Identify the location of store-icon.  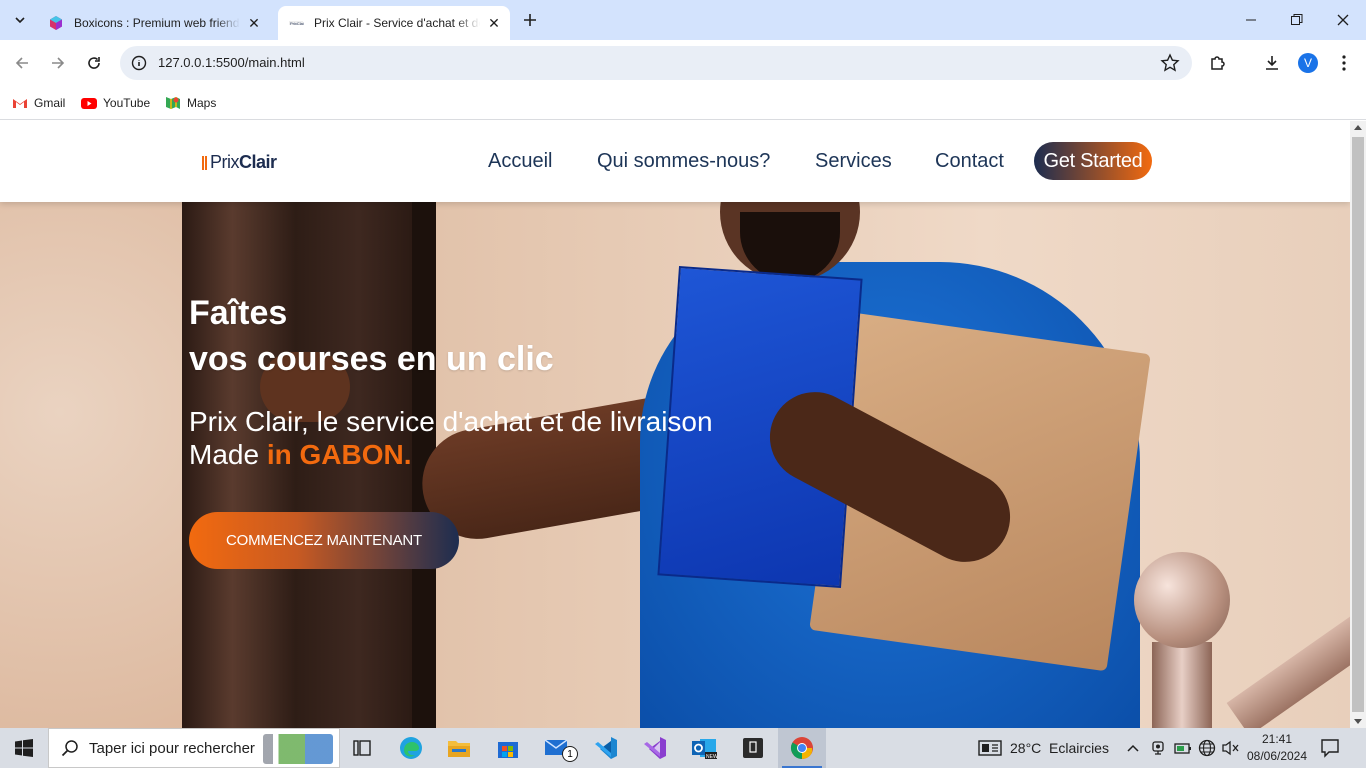
(508, 750).